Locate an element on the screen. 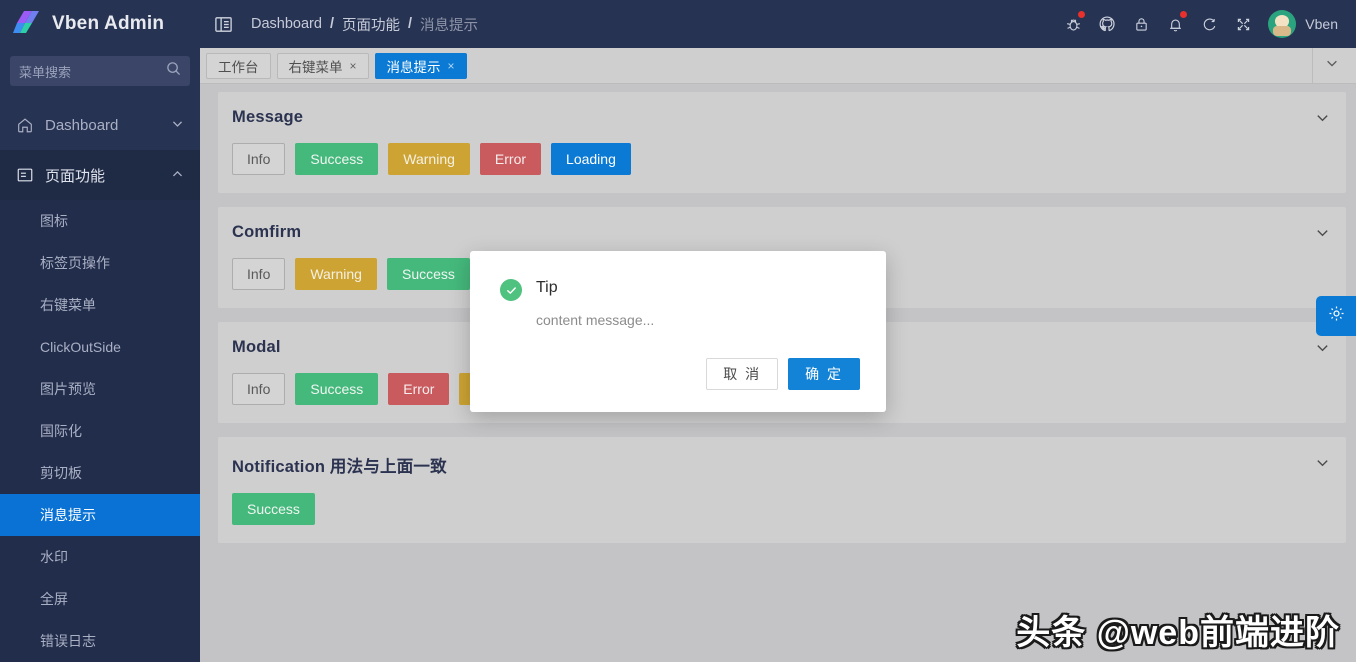  sidebar-item-dashboard: Dashboard is located at coordinates (100, 125).